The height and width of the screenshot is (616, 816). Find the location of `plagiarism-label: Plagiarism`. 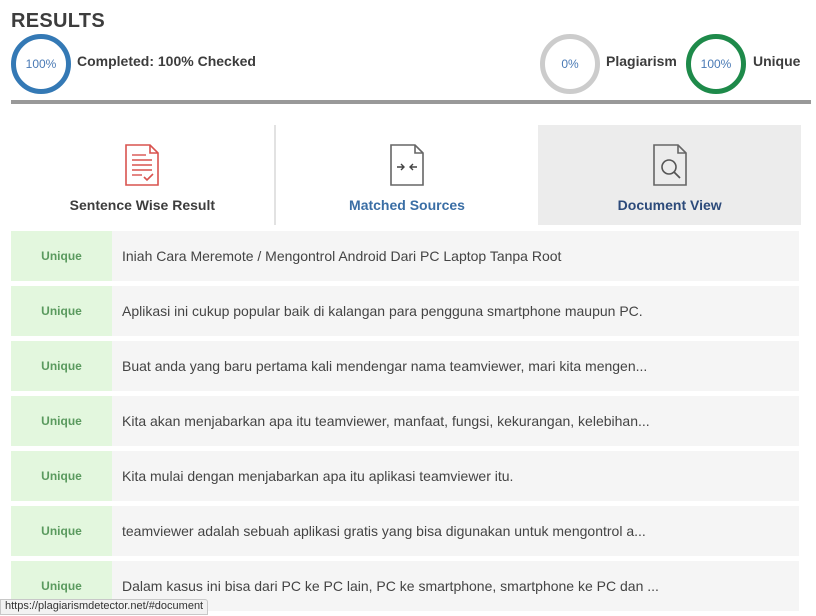

plagiarism-label: Plagiarism is located at coordinates (641, 61).